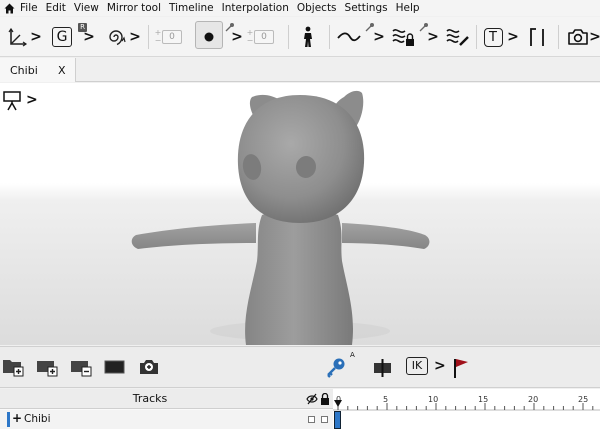 The image size is (600, 429). I want to click on menu-view: View, so click(86, 8).